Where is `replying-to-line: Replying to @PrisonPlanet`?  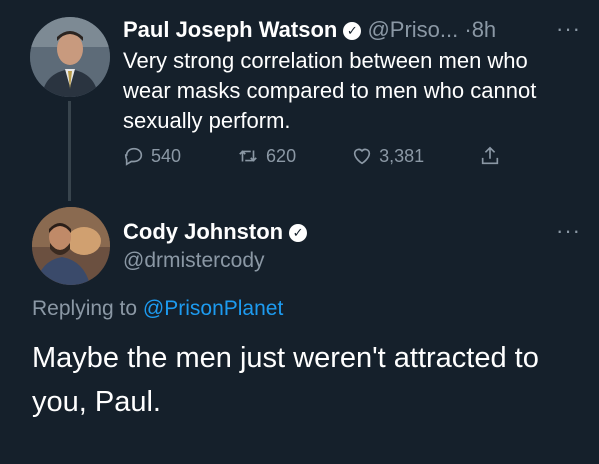 replying-to-line: Replying to @PrisonPlanet is located at coordinates (157, 309).